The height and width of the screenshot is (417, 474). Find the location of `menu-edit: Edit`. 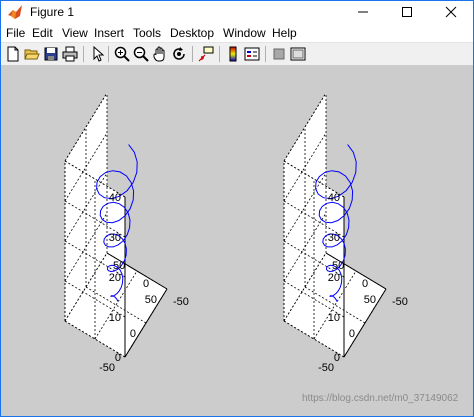

menu-edit: Edit is located at coordinates (42, 33).